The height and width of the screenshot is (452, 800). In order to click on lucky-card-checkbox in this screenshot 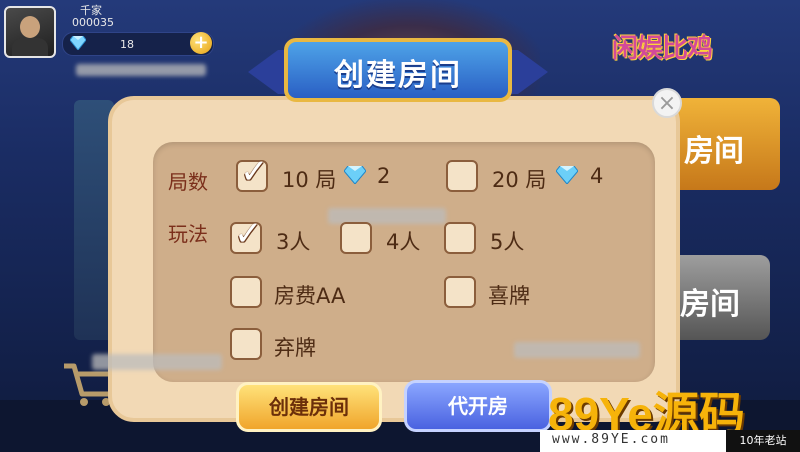, I will do `click(460, 292)`.